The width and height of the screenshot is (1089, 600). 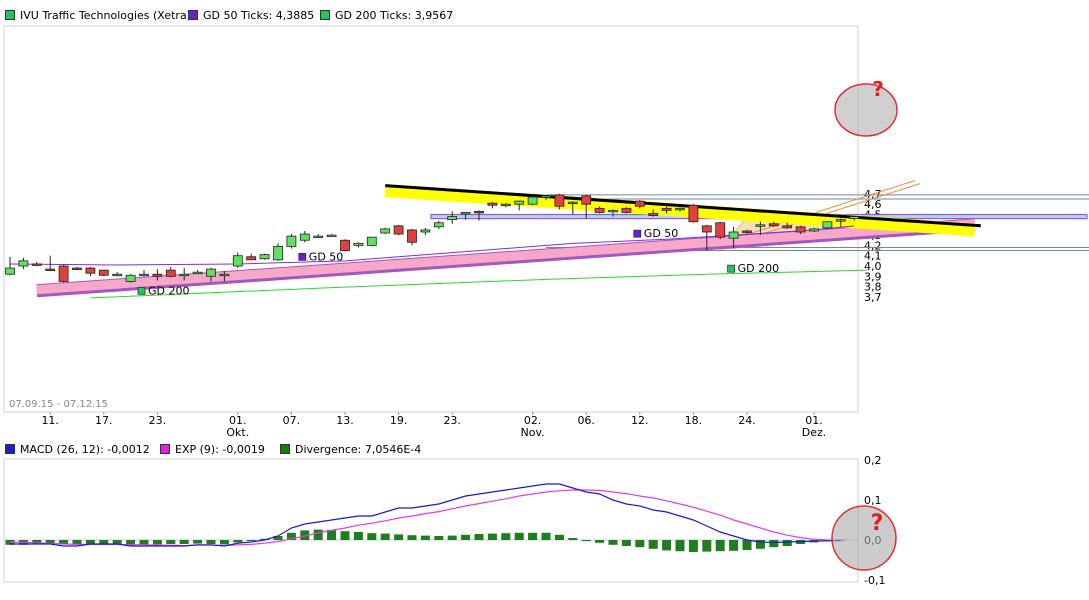 What do you see at coordinates (866, 110) in the screenshot?
I see `question-circle-price` at bounding box center [866, 110].